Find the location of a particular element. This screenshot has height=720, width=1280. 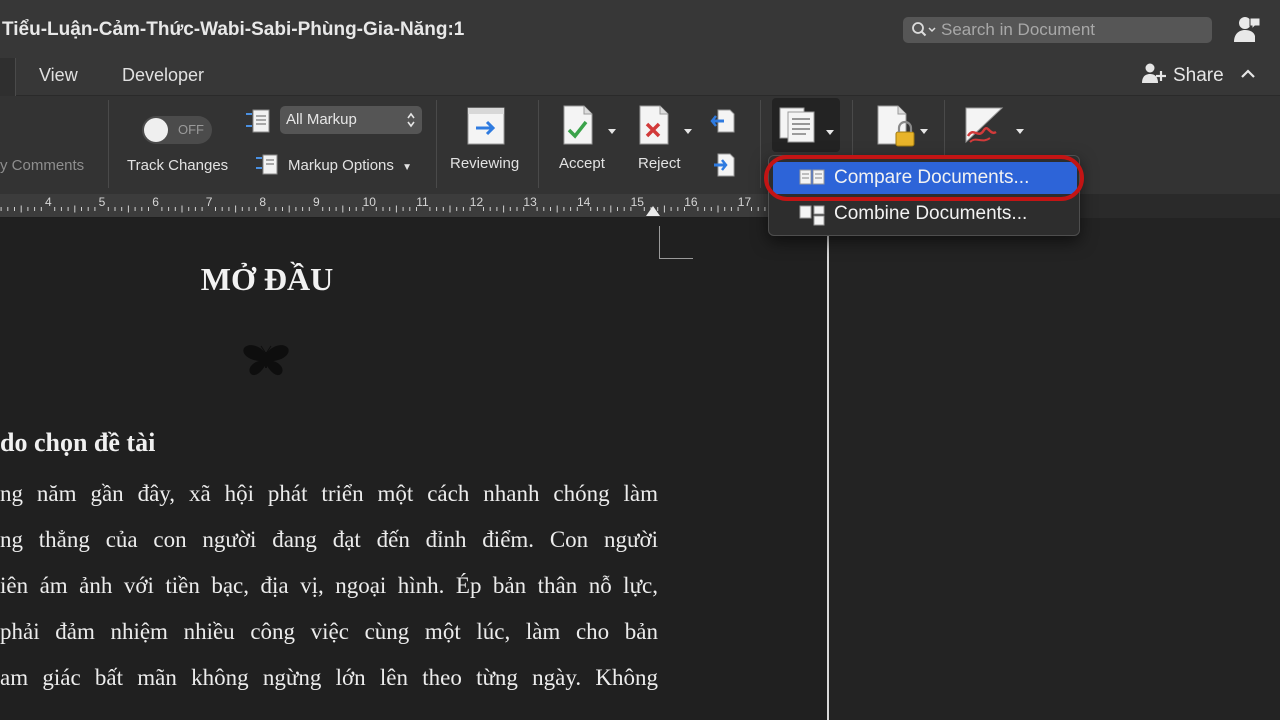

indent-marker-icon is located at coordinates (653, 210).